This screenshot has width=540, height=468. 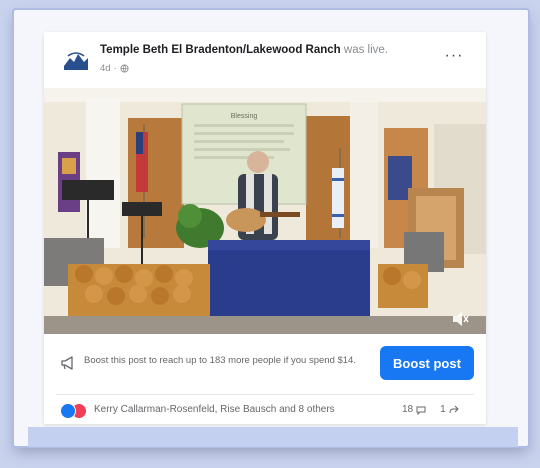 What do you see at coordinates (220, 50) in the screenshot?
I see `page-name-link: Temple Beth El Bradenton/Lakewood Ranch` at bounding box center [220, 50].